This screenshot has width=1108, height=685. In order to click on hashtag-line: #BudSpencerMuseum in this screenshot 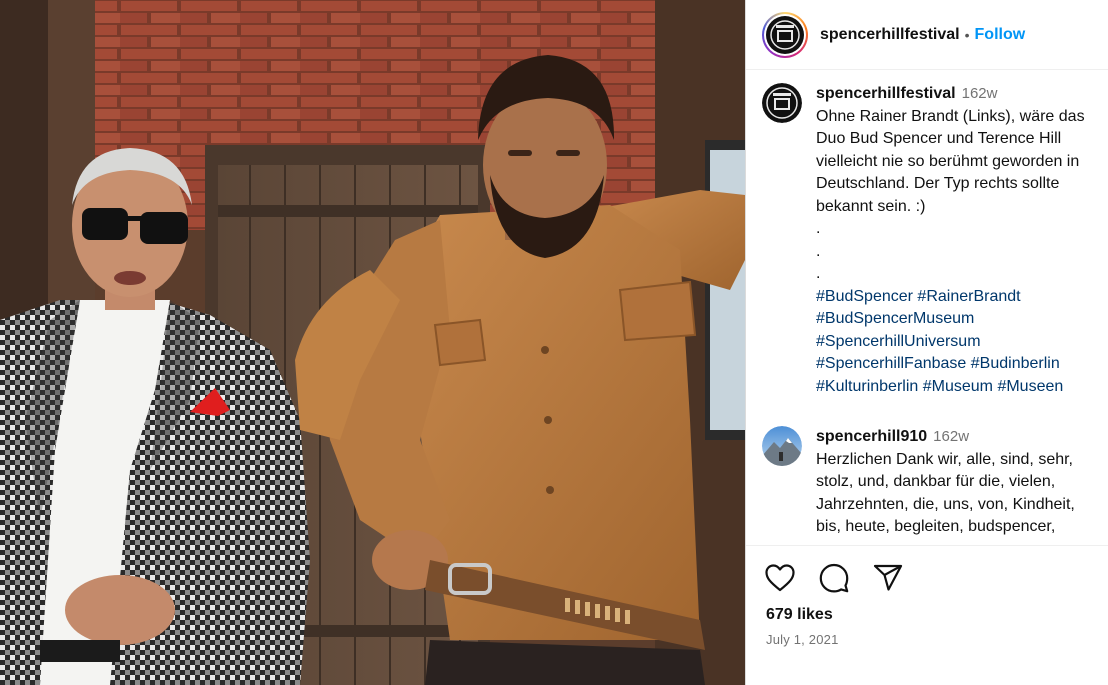, I will do `click(954, 319)`.